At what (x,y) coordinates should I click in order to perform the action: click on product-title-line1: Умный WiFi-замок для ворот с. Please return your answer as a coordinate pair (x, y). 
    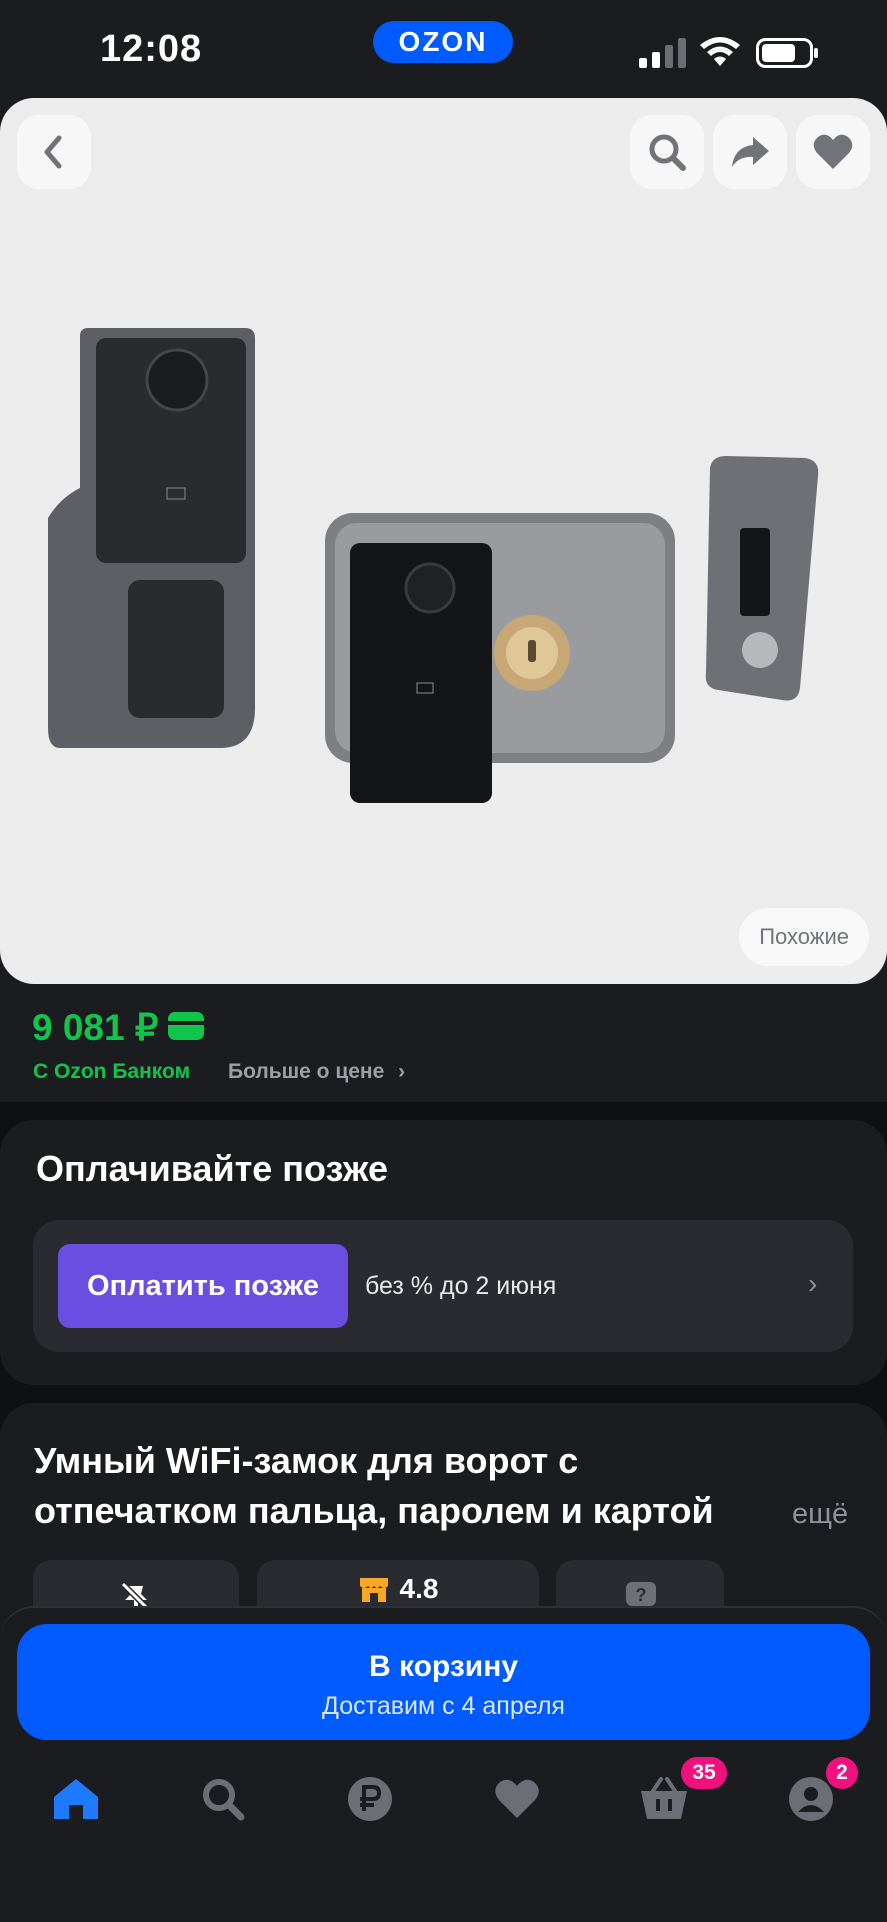
    Looking at the image, I should click on (306, 1460).